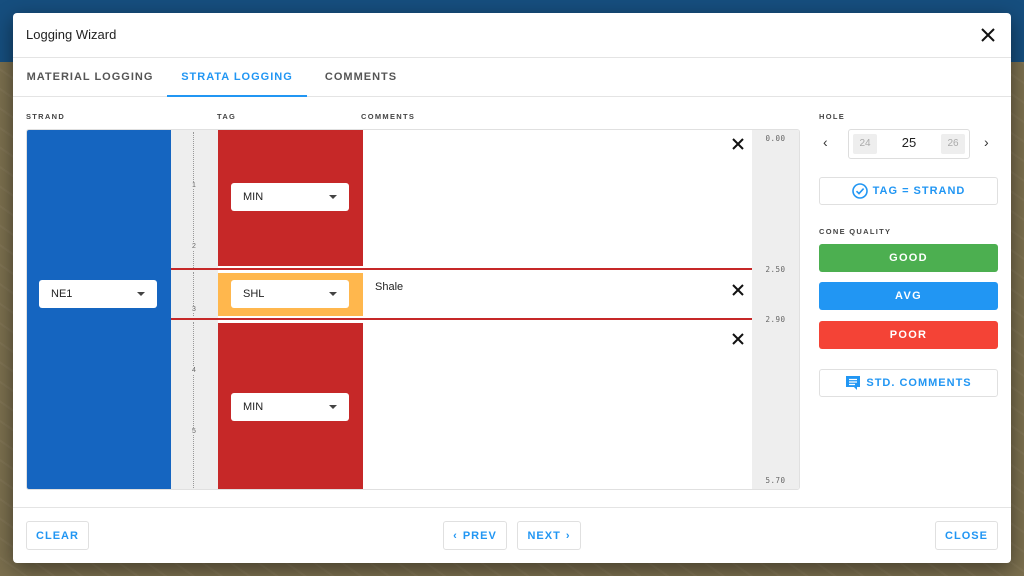  I want to click on next-label: NEXT, so click(544, 535).